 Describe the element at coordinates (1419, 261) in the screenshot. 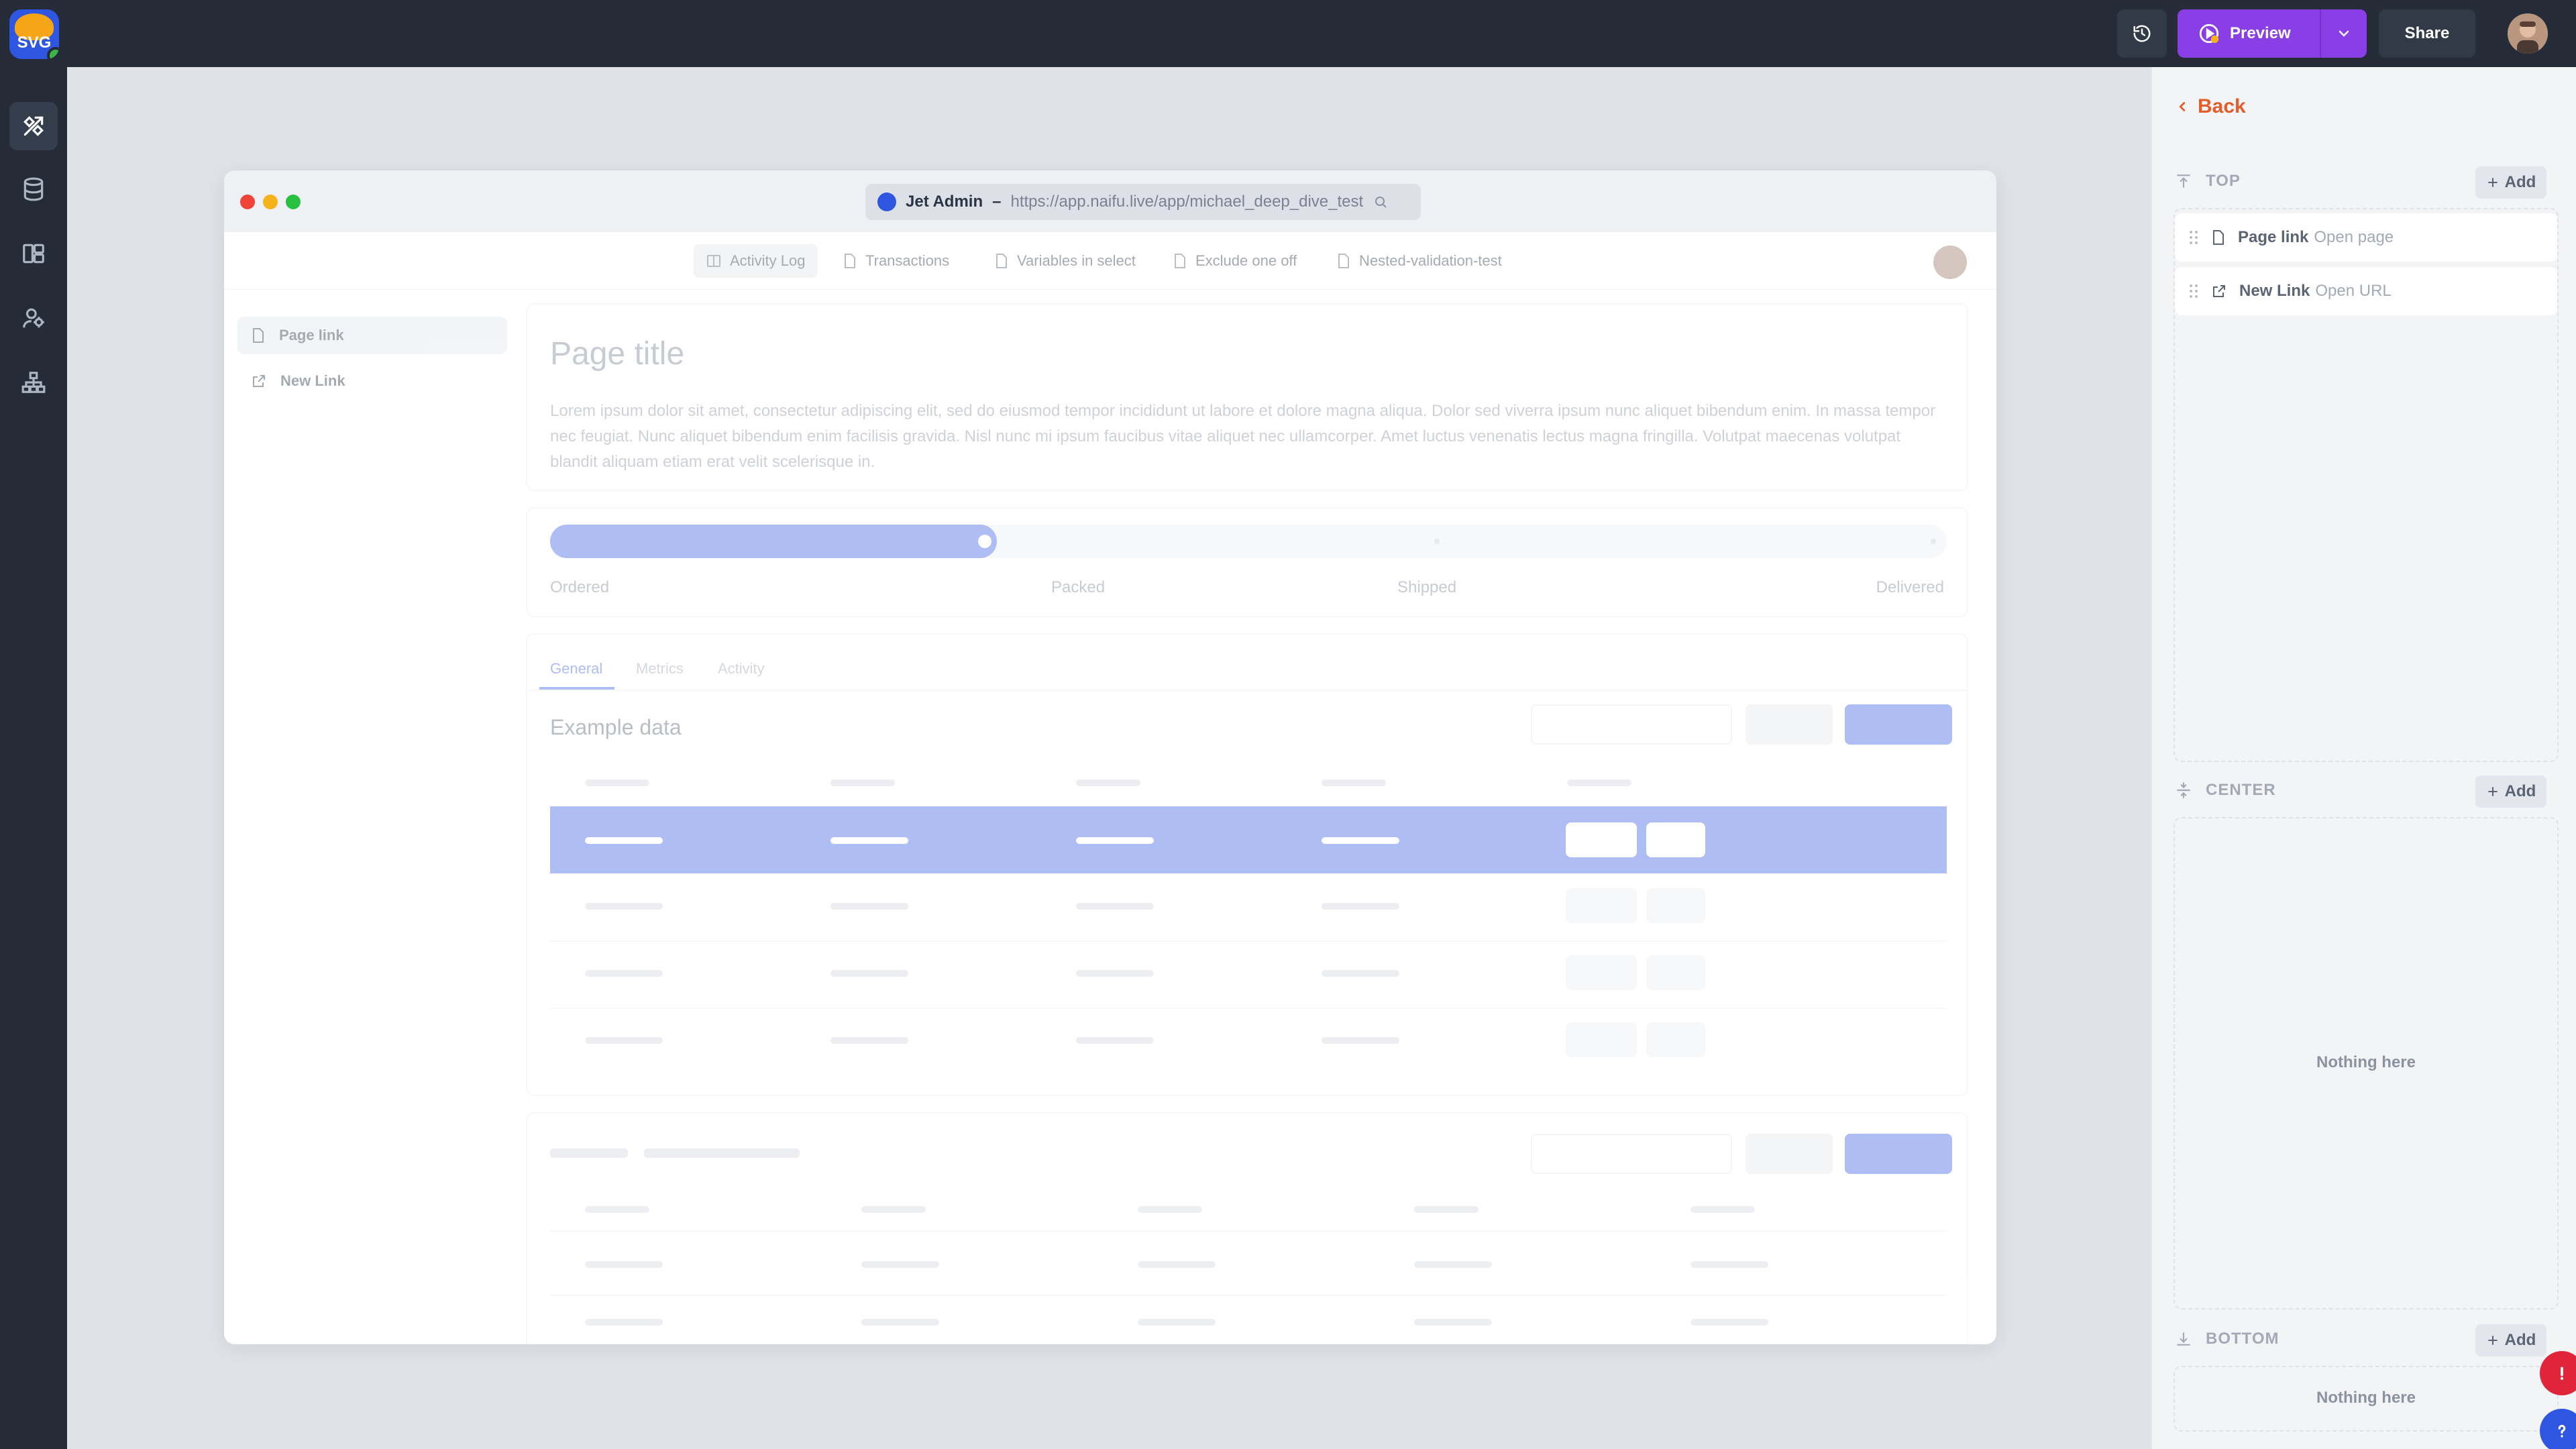

I see `nav-item-nested-validation-test: Nested-validation-test` at that location.